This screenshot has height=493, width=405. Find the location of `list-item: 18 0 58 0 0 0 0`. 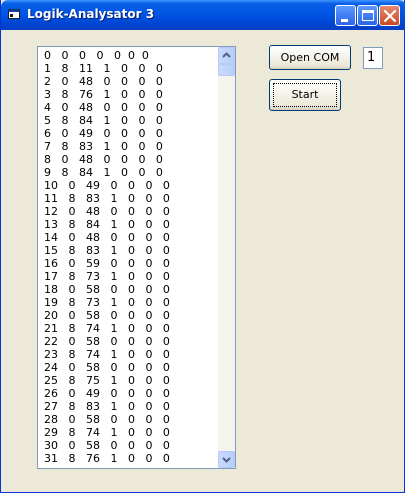

list-item: 18 0 58 0 0 0 0 is located at coordinates (107, 289).